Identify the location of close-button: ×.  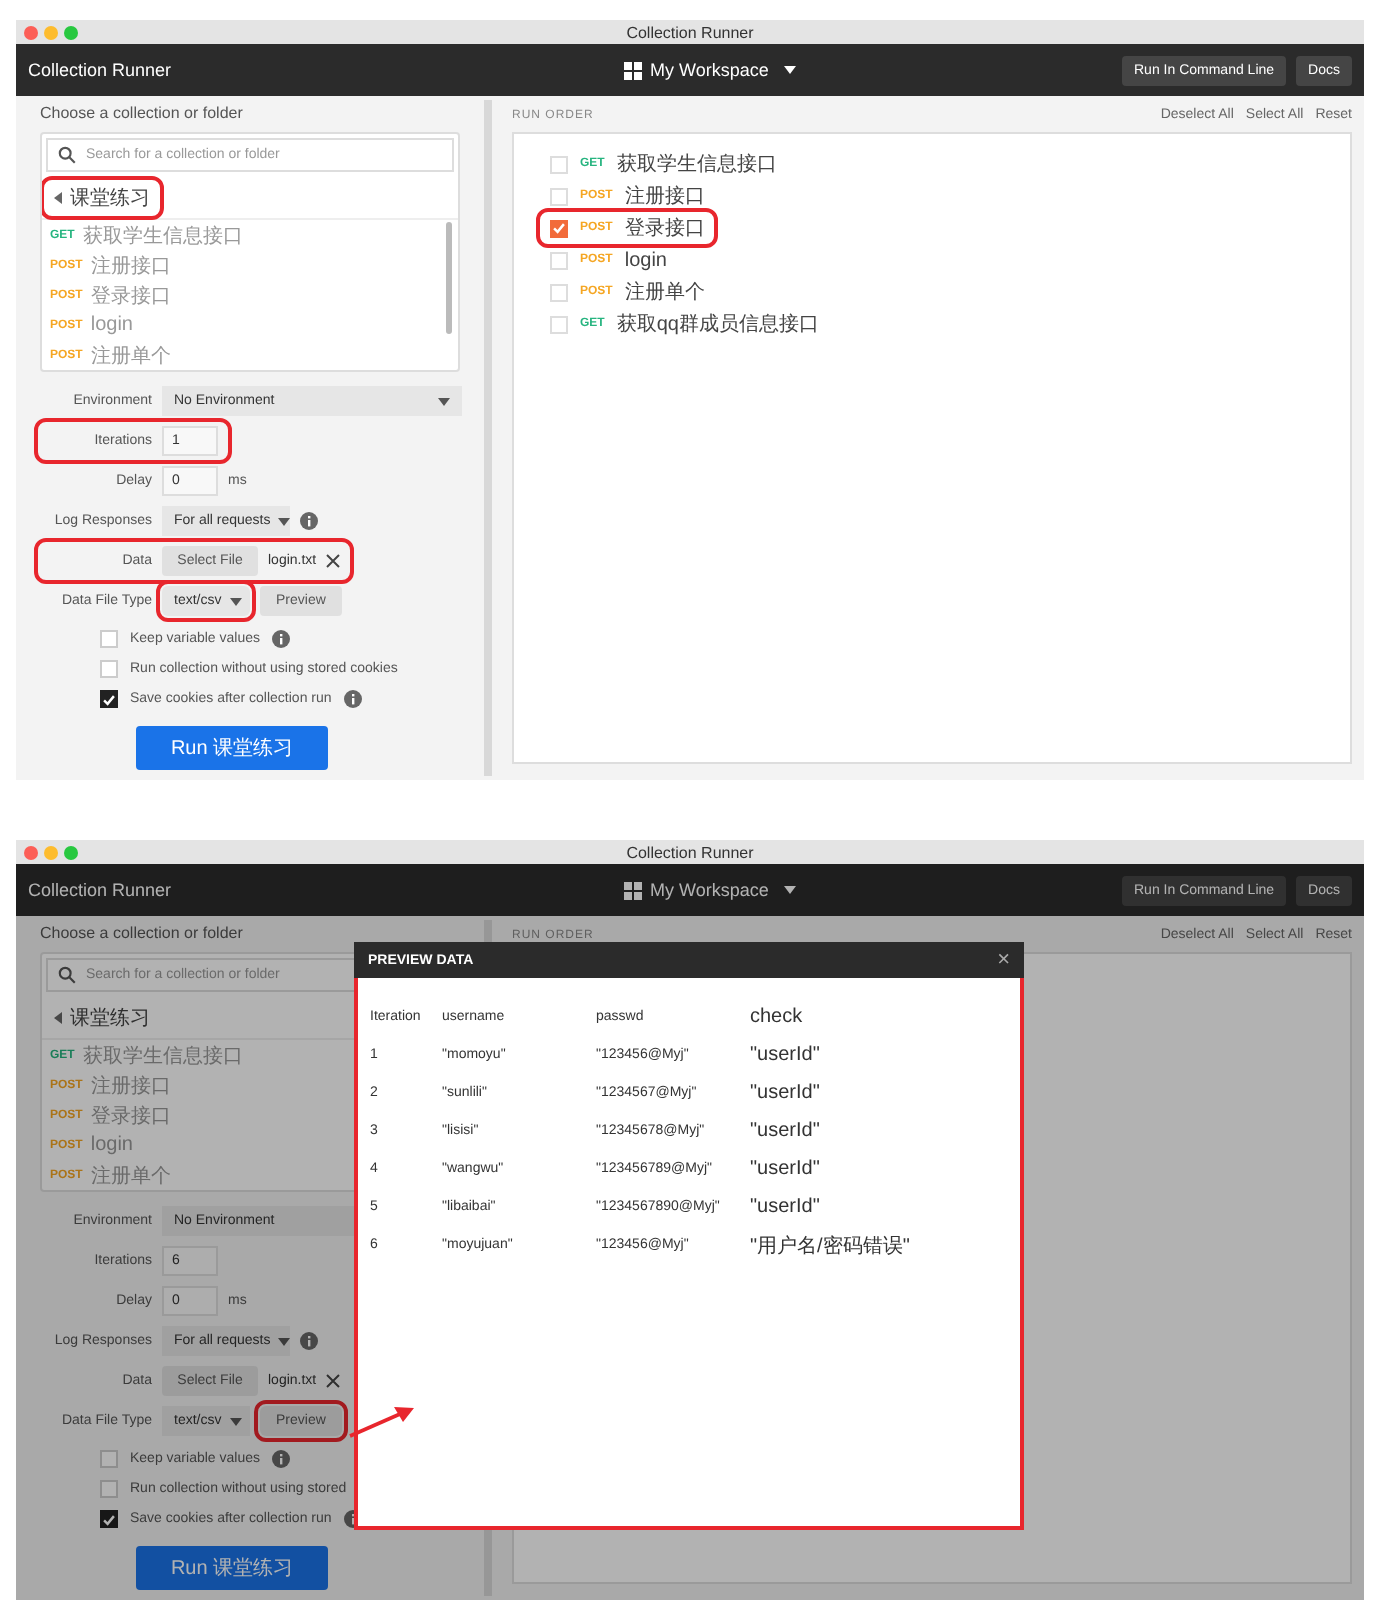
(1003, 960).